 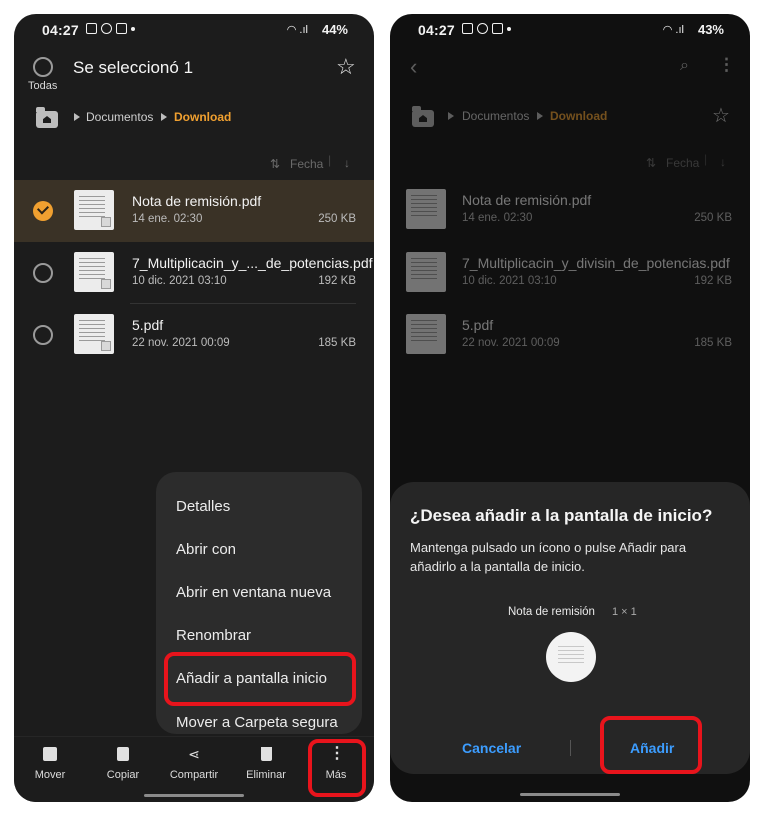 What do you see at coordinates (50, 775) in the screenshot?
I see `move-label: Mover` at bounding box center [50, 775].